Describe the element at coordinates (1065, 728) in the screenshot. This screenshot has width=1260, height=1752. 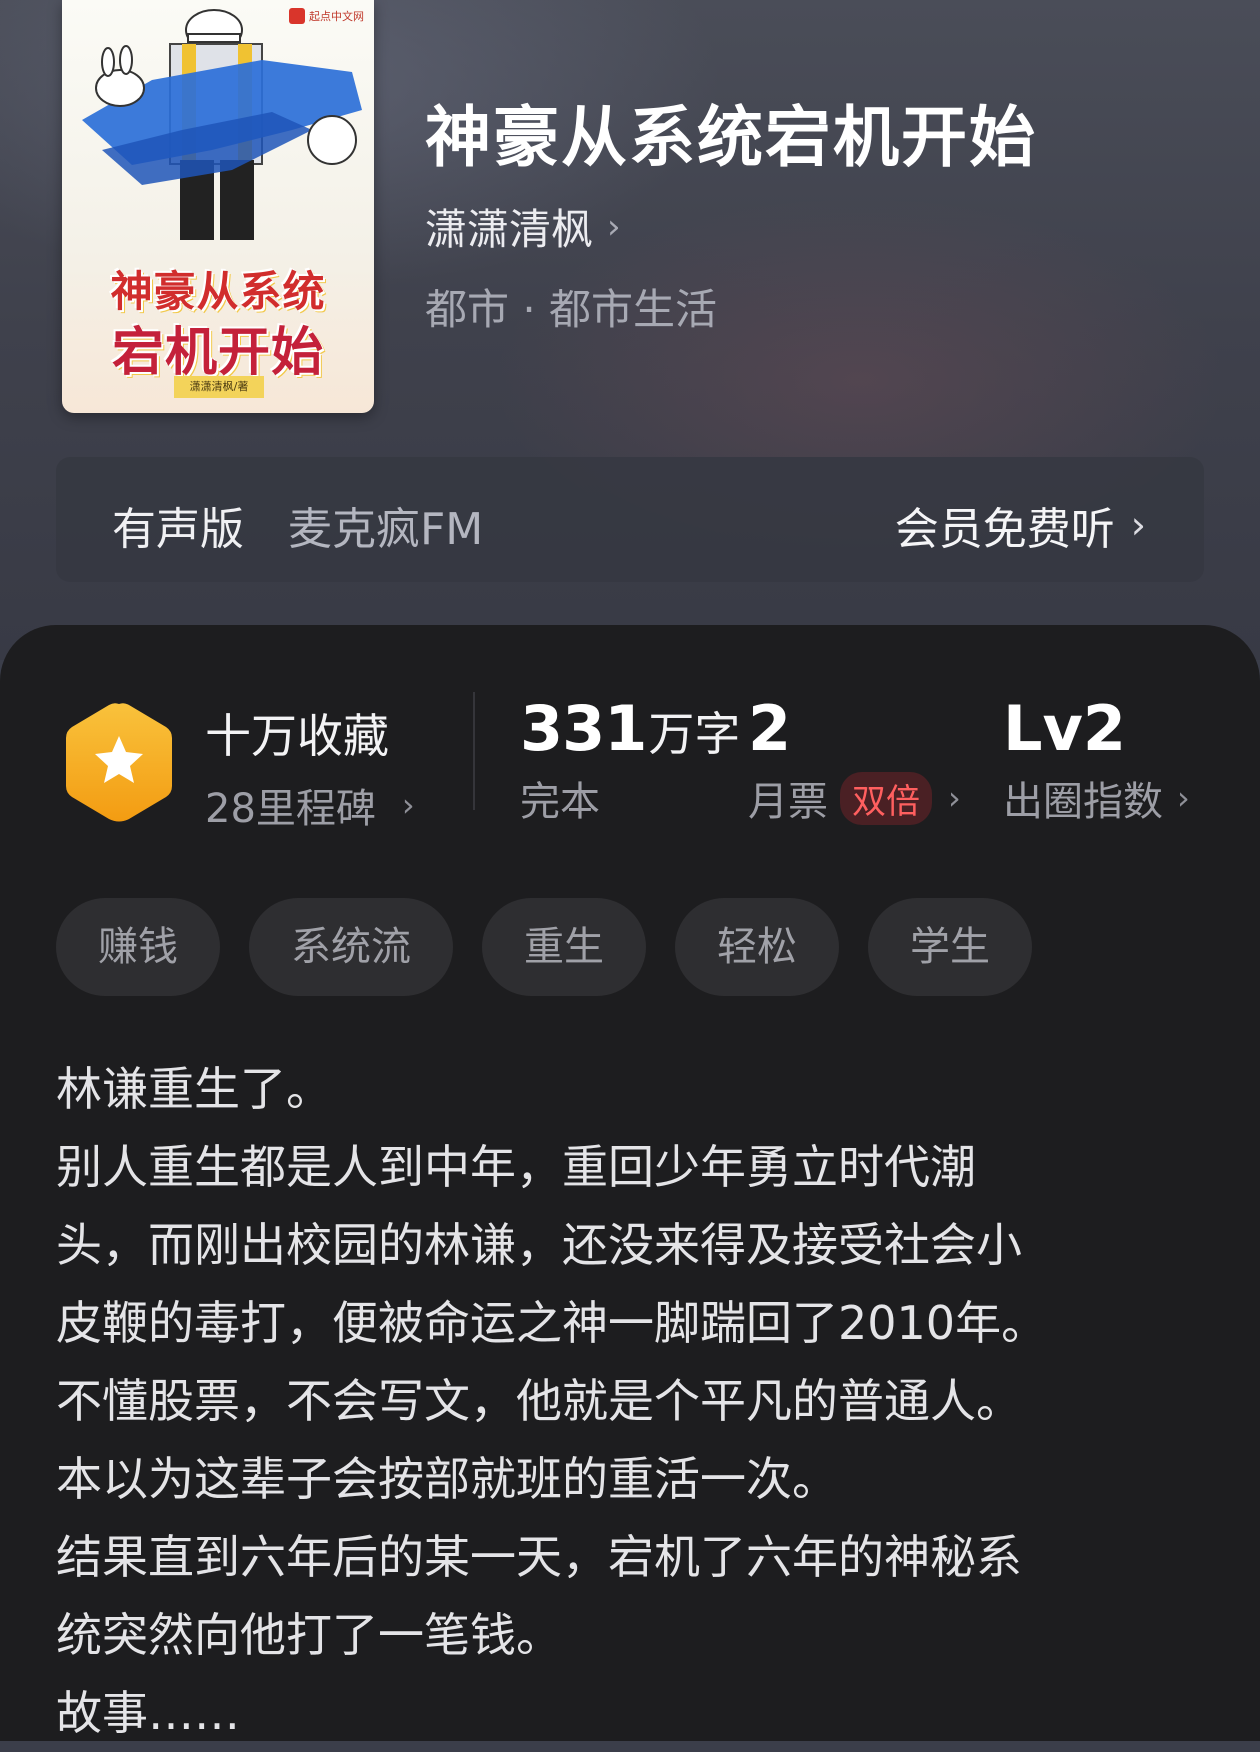
I see `popularity-level: Lv2` at that location.